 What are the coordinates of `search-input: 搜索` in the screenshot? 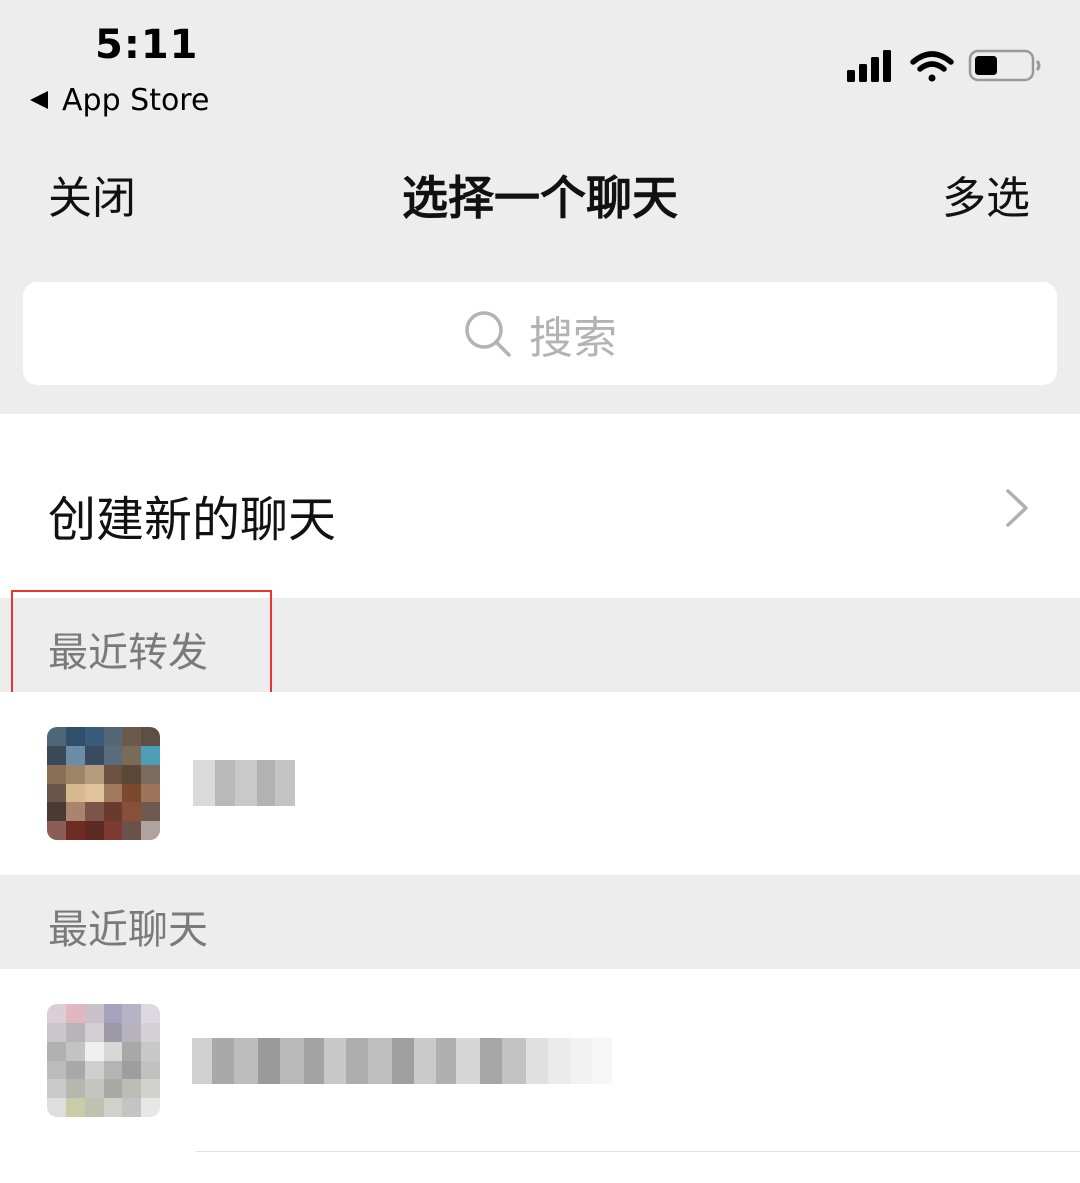 It's located at (540, 333).